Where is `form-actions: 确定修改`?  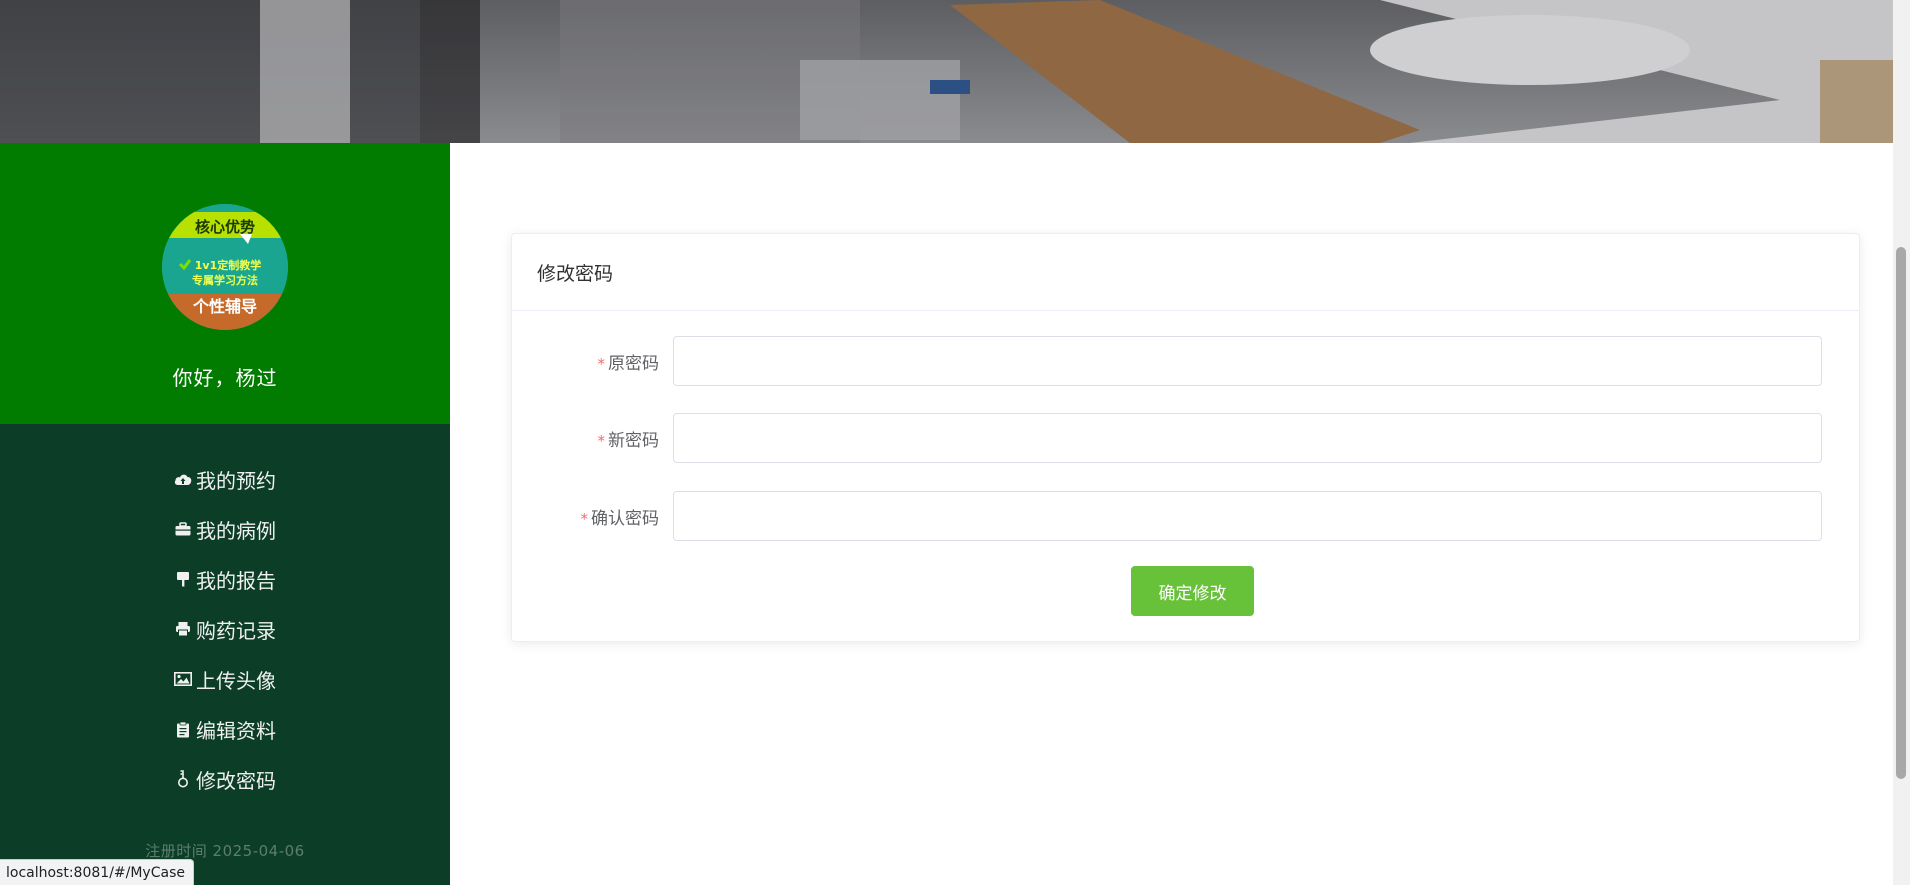
form-actions: 确定修改 is located at coordinates (1185, 591).